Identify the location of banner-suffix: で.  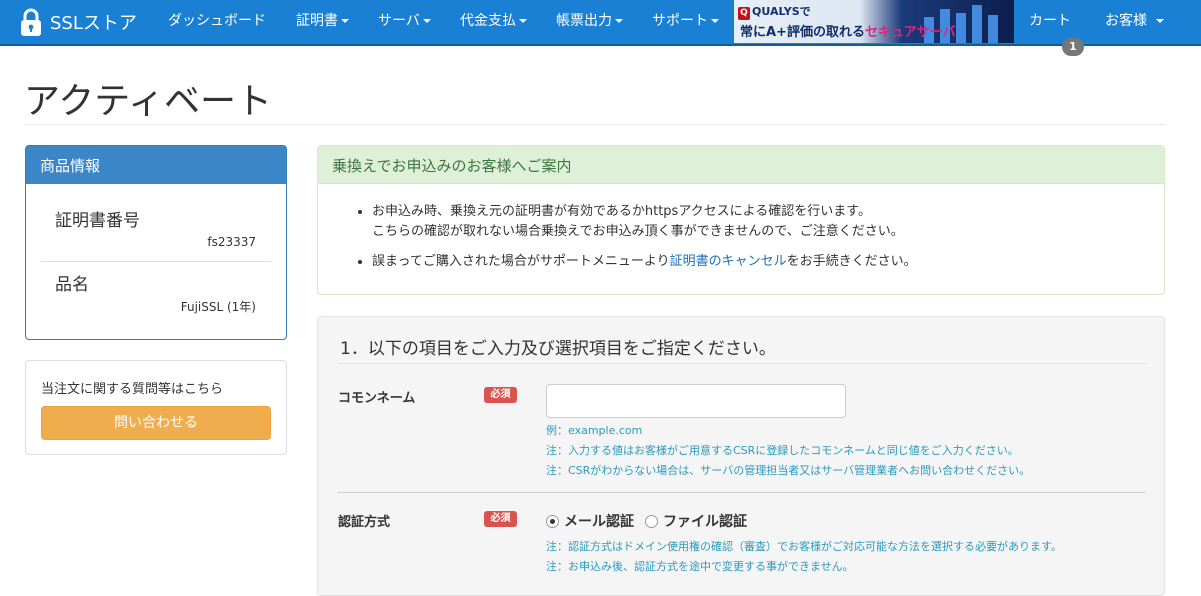
(805, 11).